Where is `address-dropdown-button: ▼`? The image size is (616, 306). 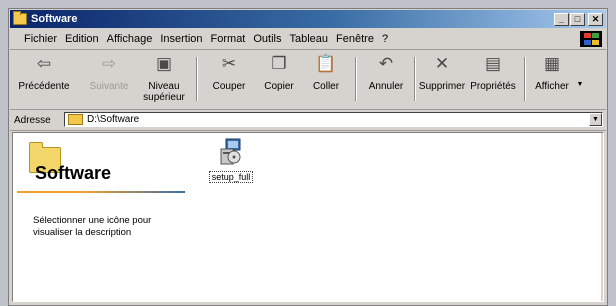
address-dropdown-button: ▼ is located at coordinates (595, 119).